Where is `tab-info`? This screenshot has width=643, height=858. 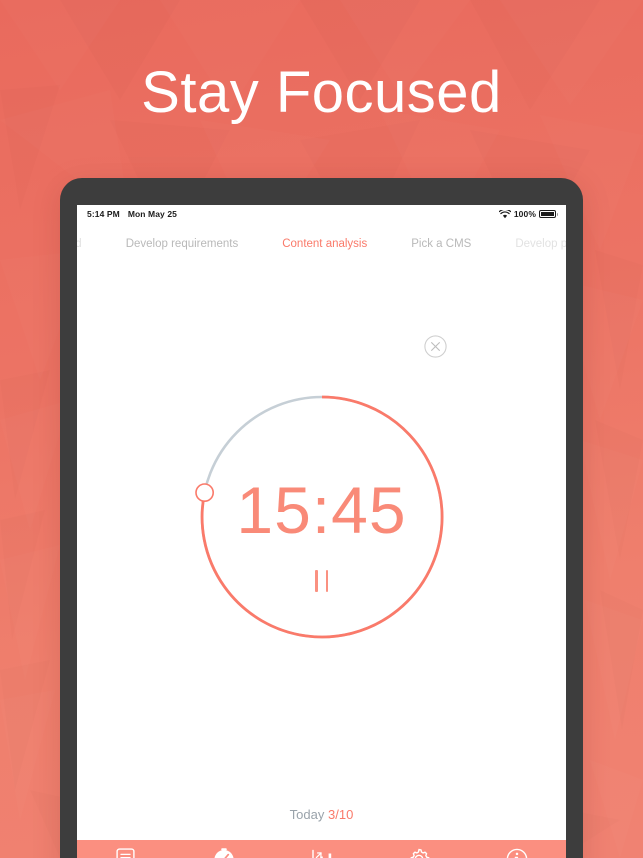
tab-info is located at coordinates (517, 849).